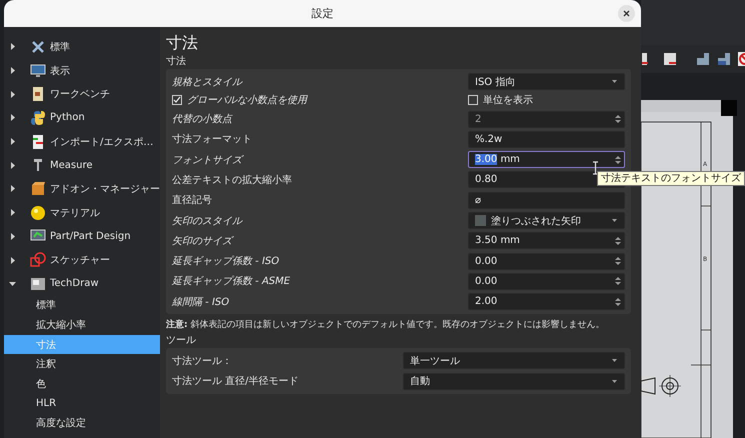  What do you see at coordinates (203, 119) in the screenshot?
I see `field-label: 代替の小数点` at bounding box center [203, 119].